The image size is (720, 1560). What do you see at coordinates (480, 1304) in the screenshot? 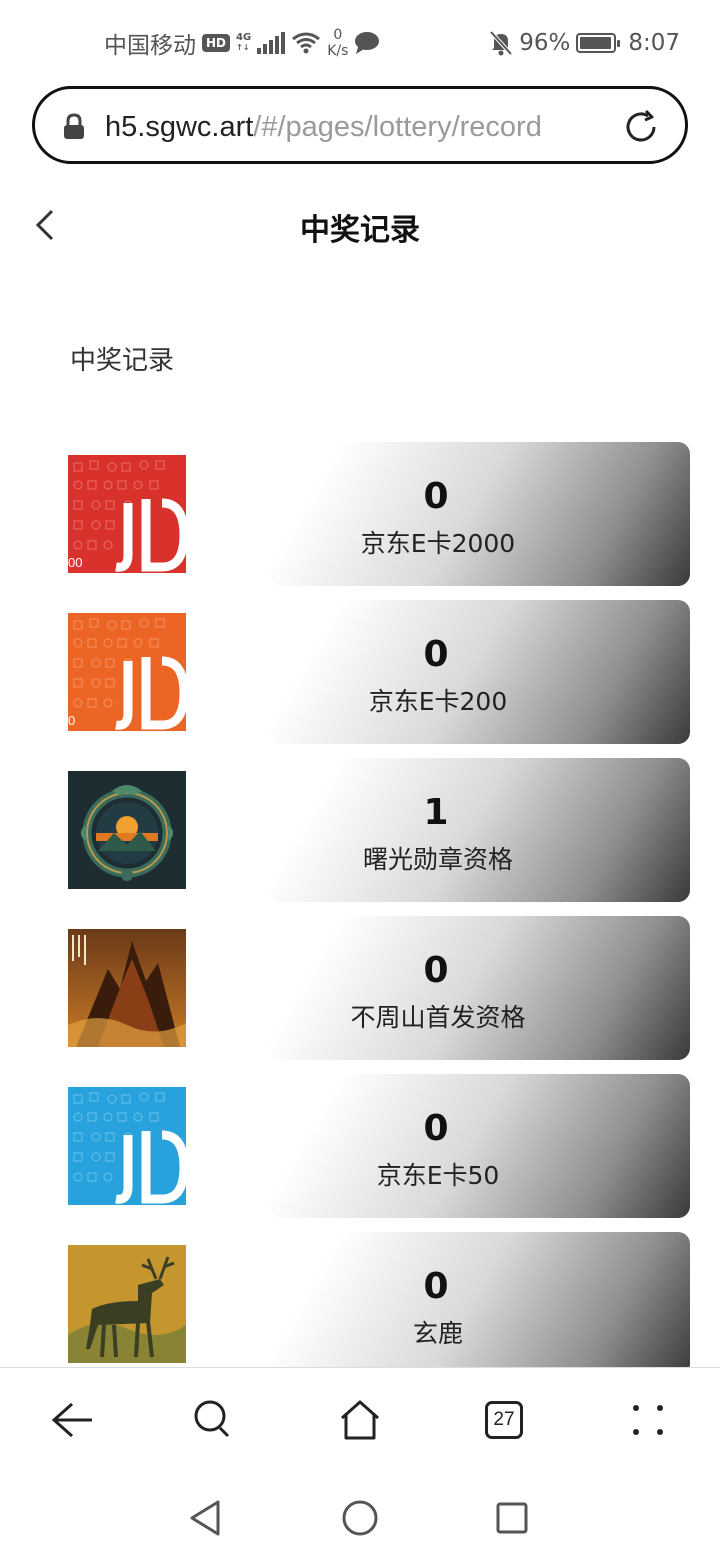
I see `record-card: 0 玄鹿` at bounding box center [480, 1304].